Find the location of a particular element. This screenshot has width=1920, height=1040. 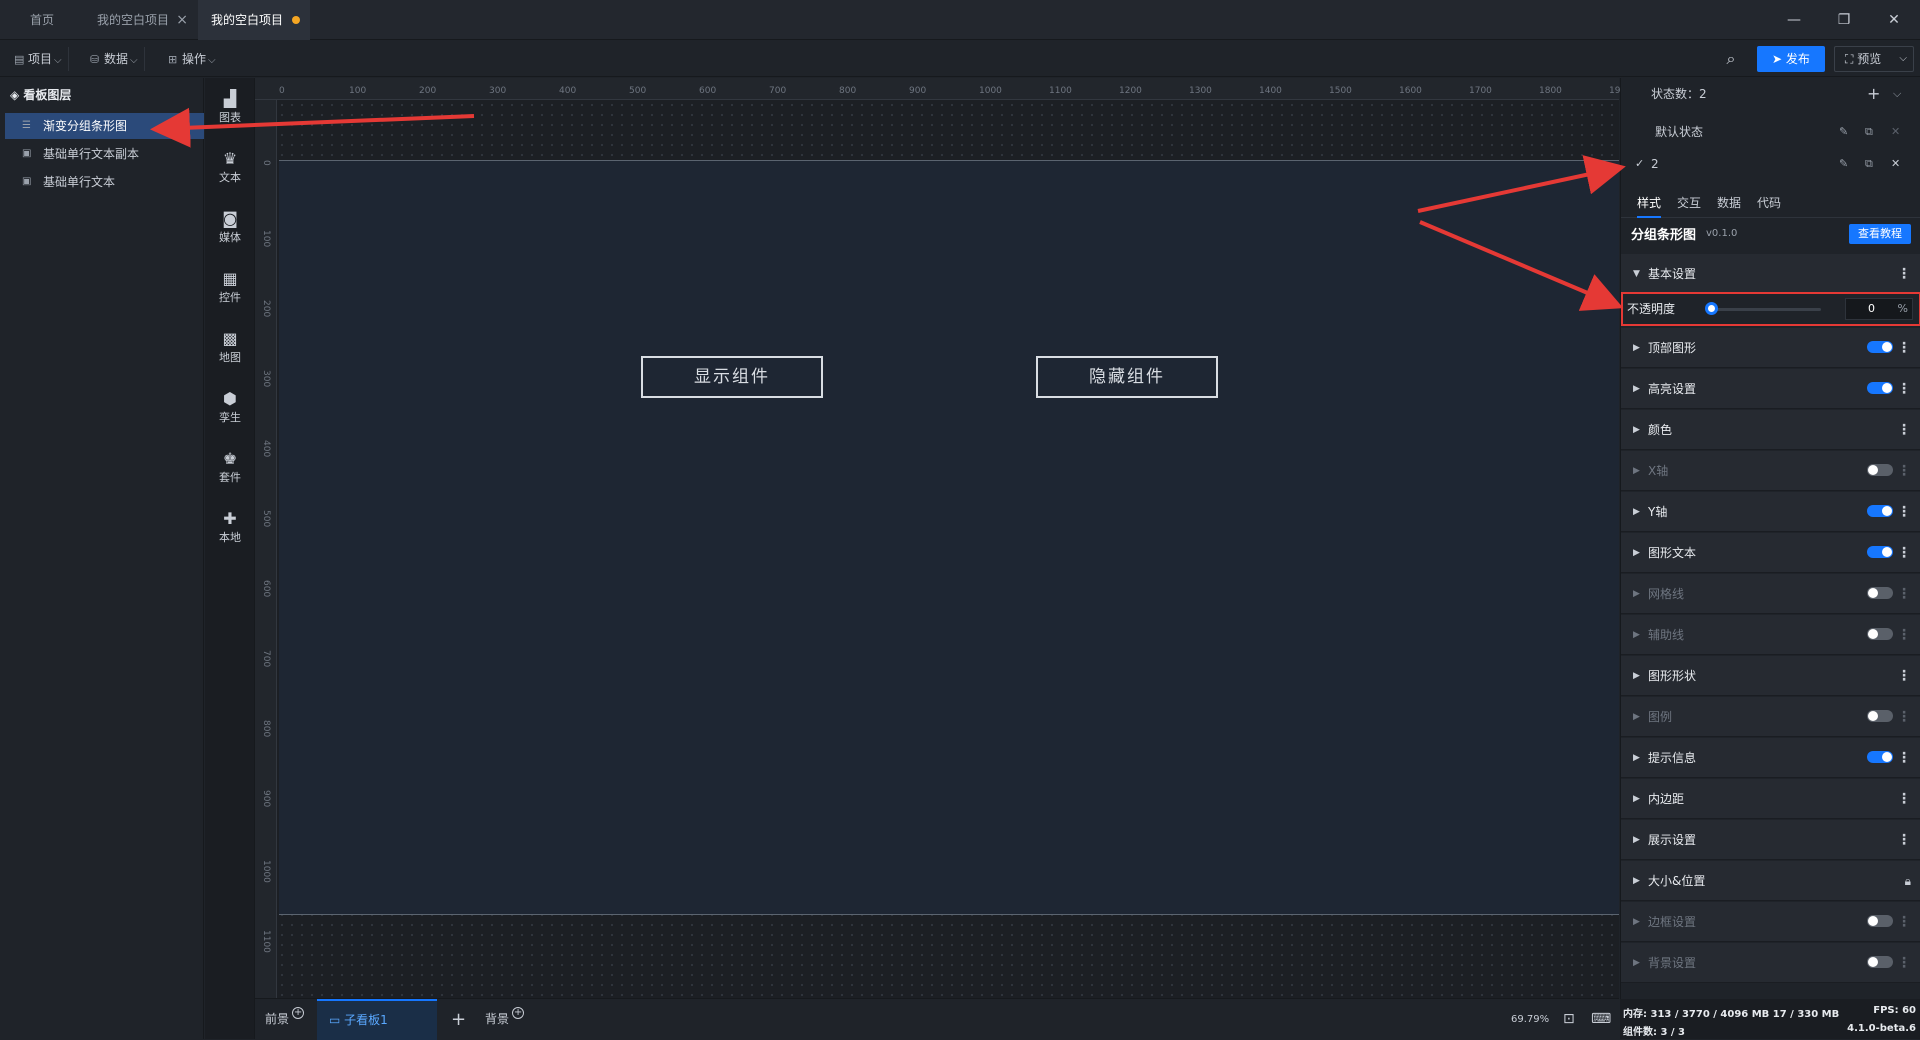

restore-button: ❐ is located at coordinates (1844, 20).